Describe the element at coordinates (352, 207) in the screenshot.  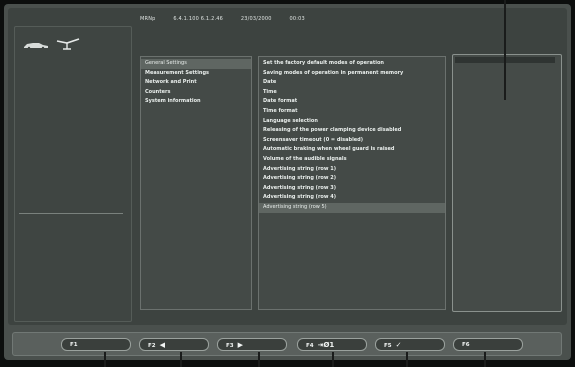
I see `option-item-selected: Advertising string (row 5)` at that location.